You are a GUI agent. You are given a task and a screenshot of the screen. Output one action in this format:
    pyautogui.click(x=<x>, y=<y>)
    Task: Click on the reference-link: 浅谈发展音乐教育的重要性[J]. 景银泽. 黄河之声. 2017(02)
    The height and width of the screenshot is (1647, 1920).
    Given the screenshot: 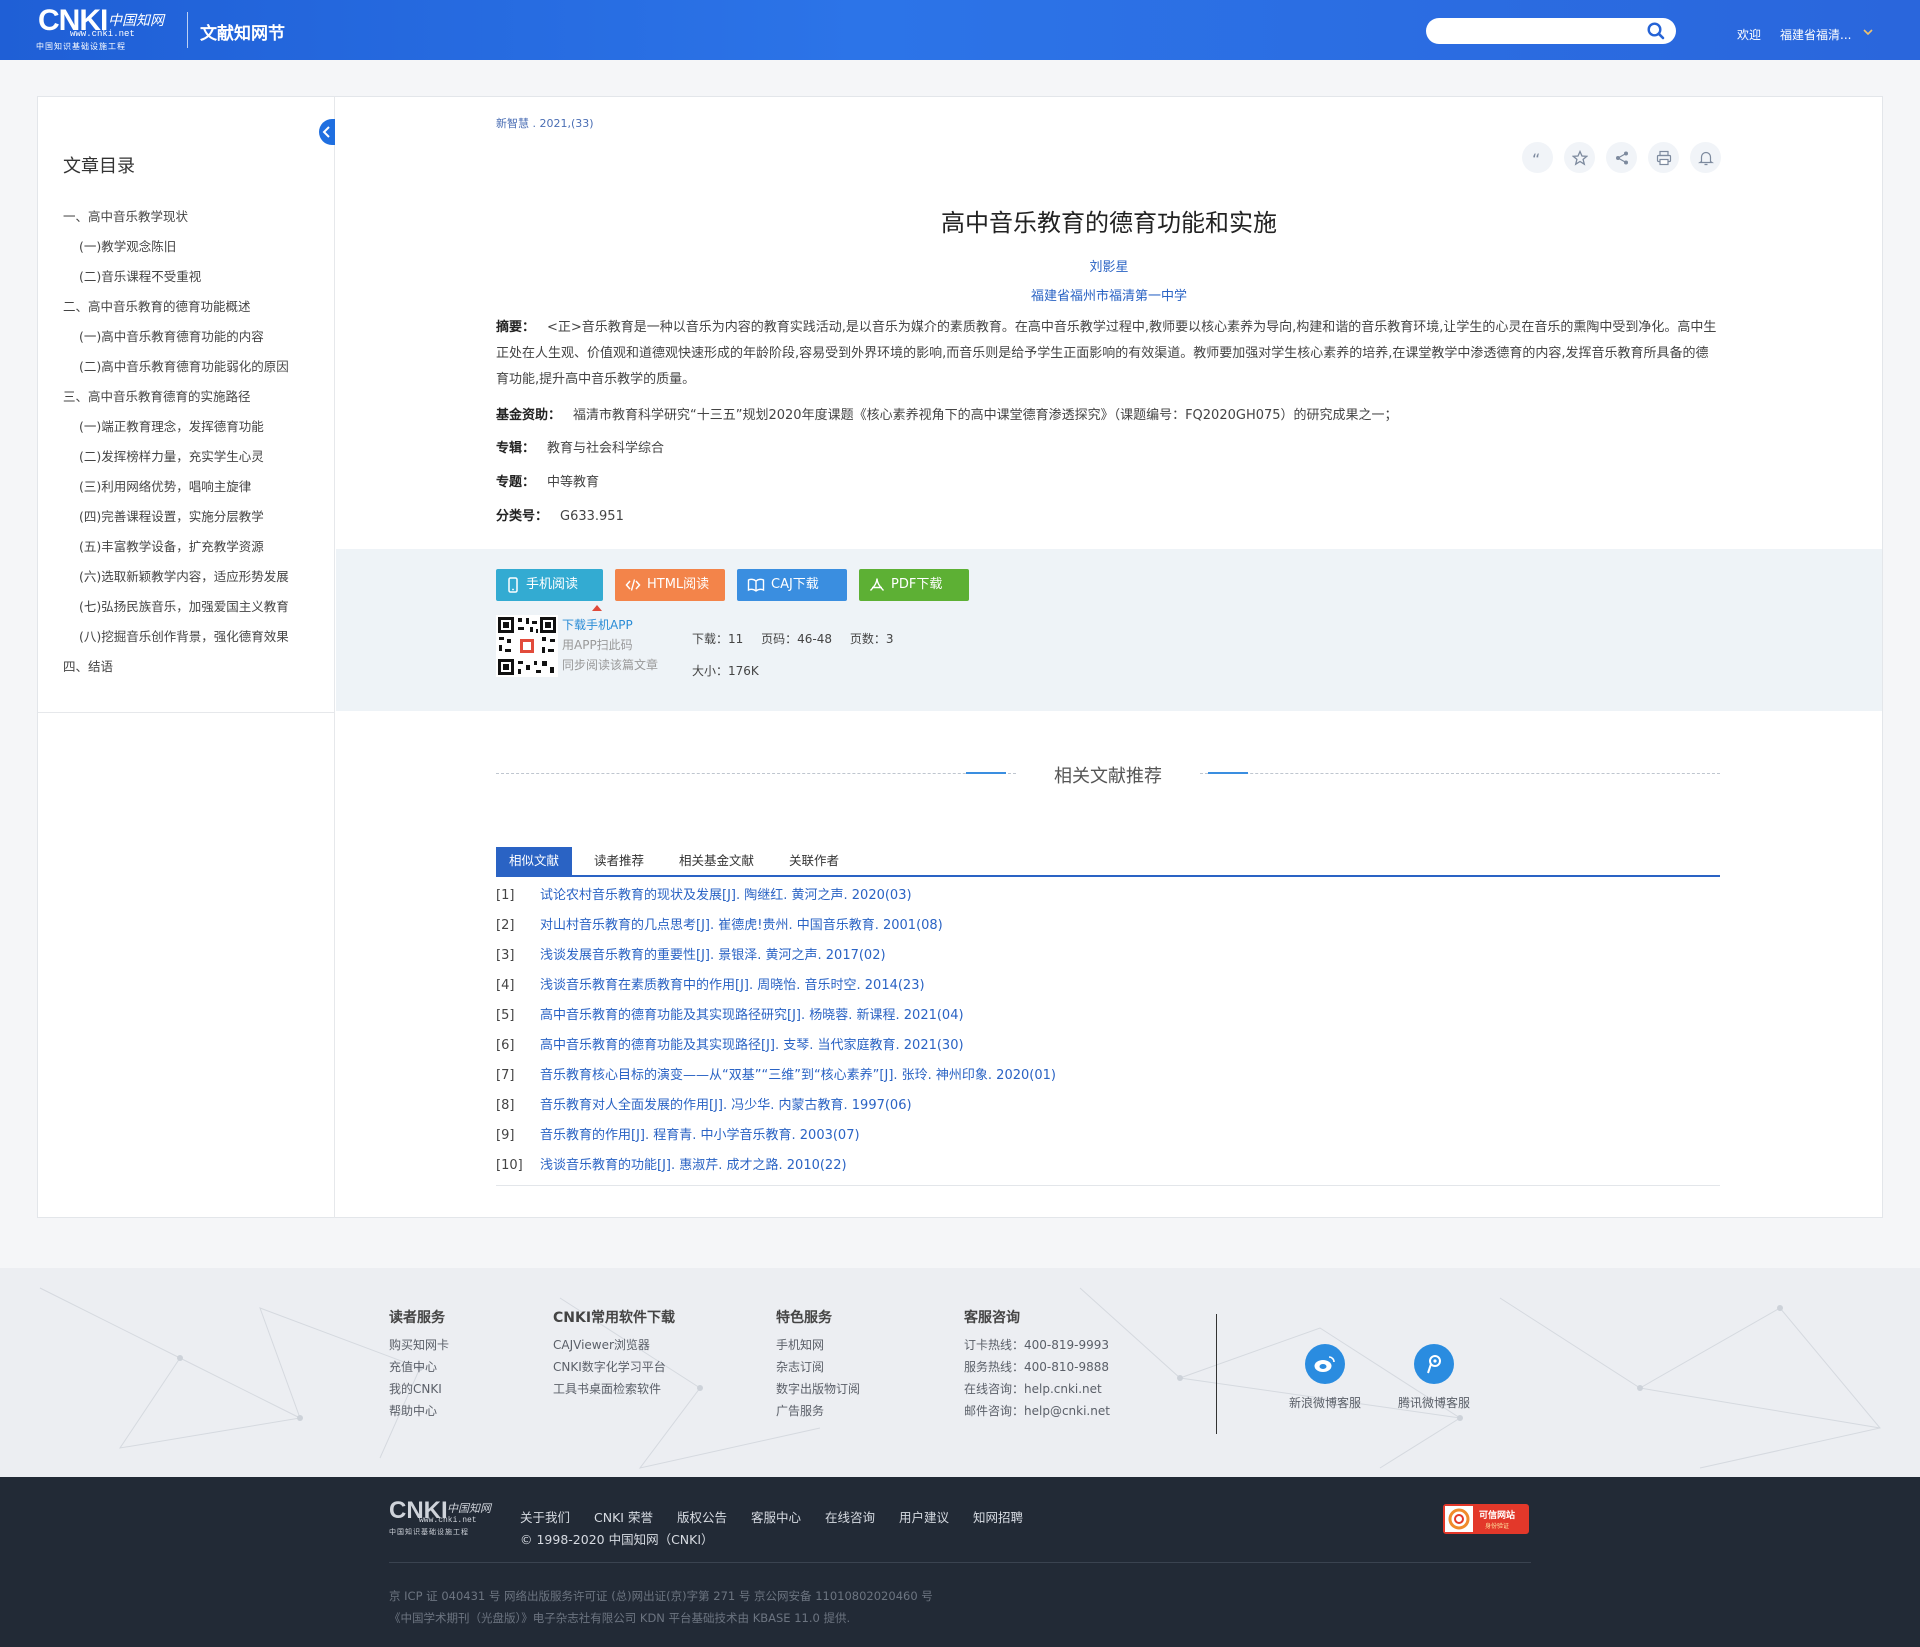 What is the action you would take?
    pyautogui.click(x=713, y=956)
    